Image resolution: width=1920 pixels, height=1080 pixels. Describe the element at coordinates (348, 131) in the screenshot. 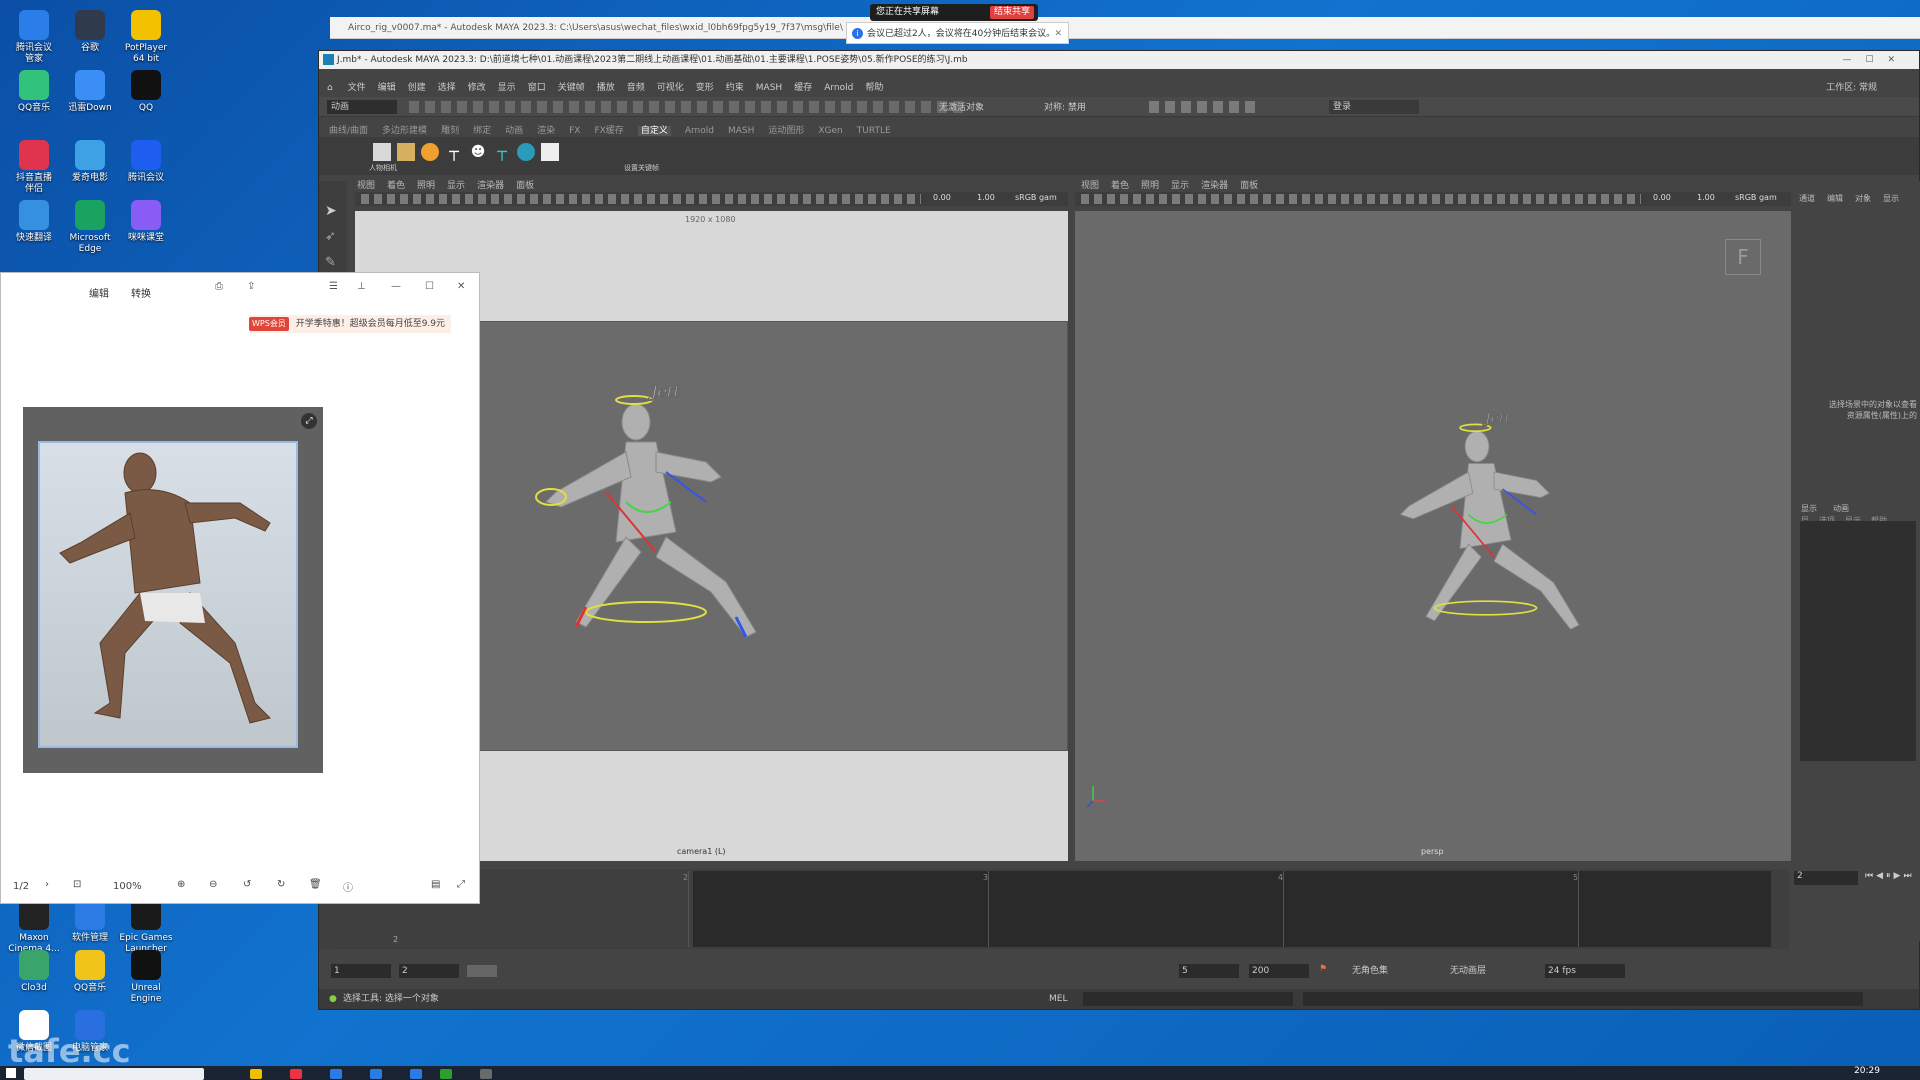

I see `shelf-tab: 曲线/曲面` at that location.